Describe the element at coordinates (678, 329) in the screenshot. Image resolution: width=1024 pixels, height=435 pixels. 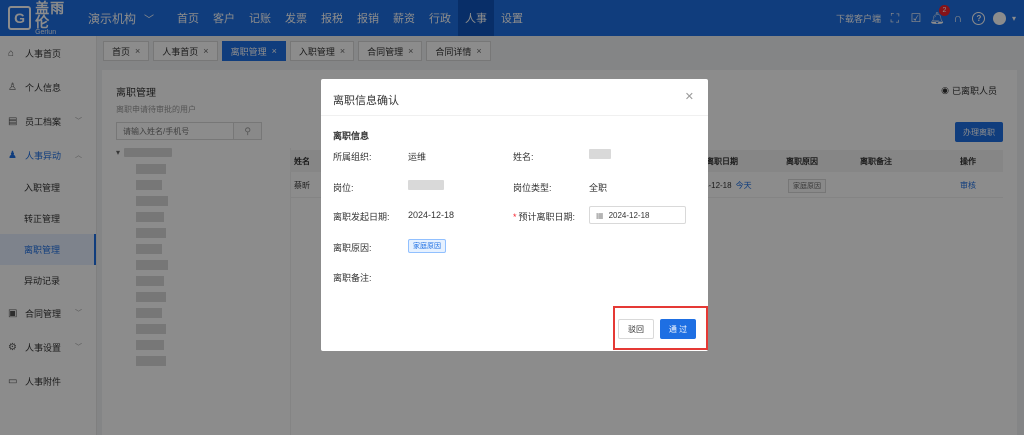
I see `pass-button: 通 过` at that location.